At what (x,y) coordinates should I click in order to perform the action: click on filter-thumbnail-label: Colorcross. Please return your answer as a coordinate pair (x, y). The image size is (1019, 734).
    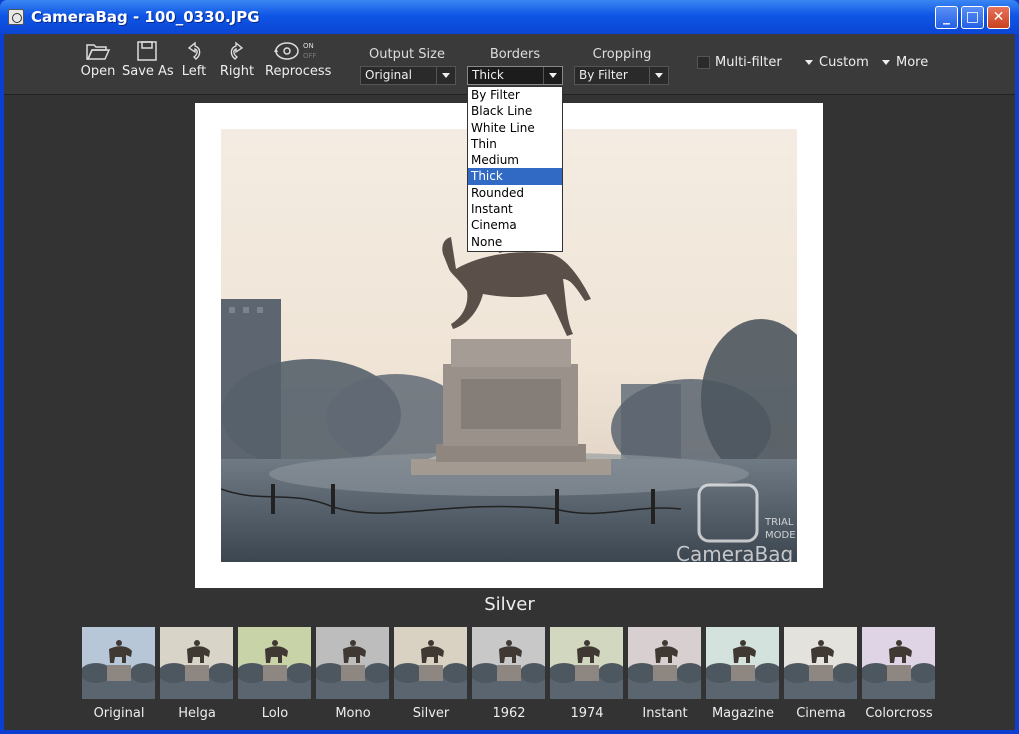
    Looking at the image, I should click on (899, 713).